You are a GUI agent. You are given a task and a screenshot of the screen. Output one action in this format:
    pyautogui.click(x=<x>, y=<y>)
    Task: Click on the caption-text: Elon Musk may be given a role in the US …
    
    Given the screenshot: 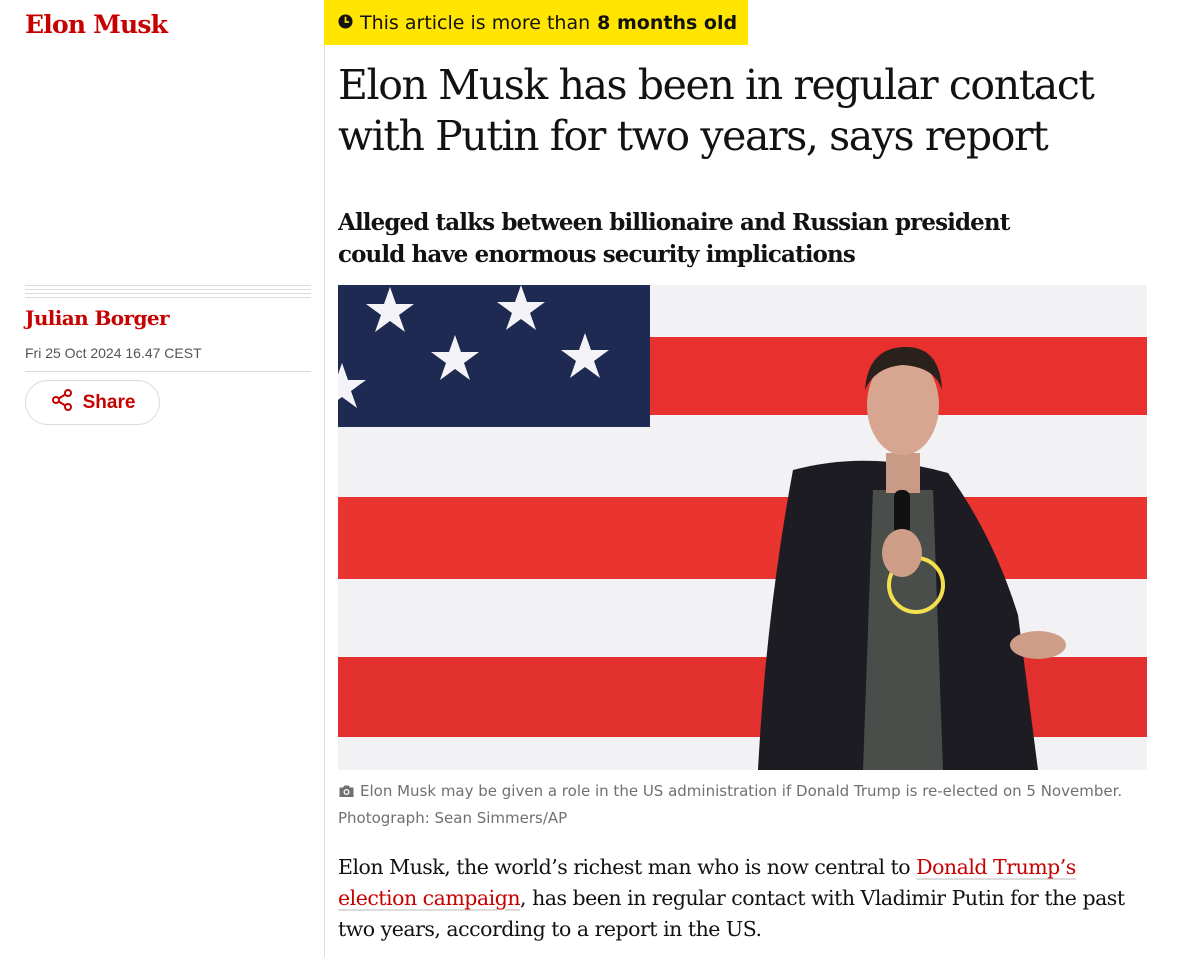 What is the action you would take?
    pyautogui.click(x=730, y=804)
    